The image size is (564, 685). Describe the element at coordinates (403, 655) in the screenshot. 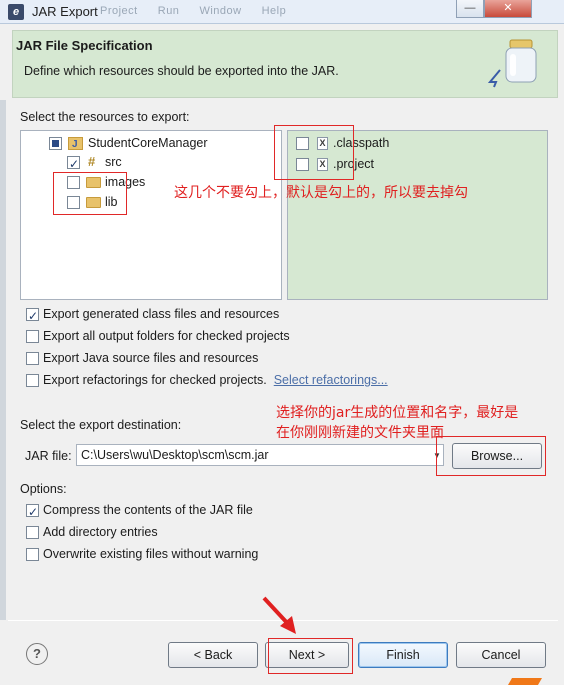

I see `finish-button: Finish` at that location.